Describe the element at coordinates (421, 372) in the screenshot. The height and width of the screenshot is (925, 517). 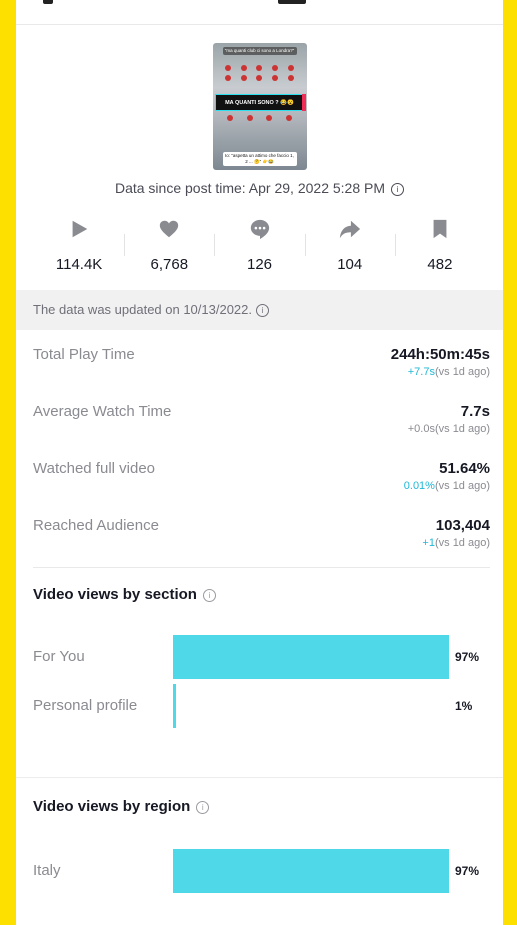
I see `delta-value: +7.7s` at that location.